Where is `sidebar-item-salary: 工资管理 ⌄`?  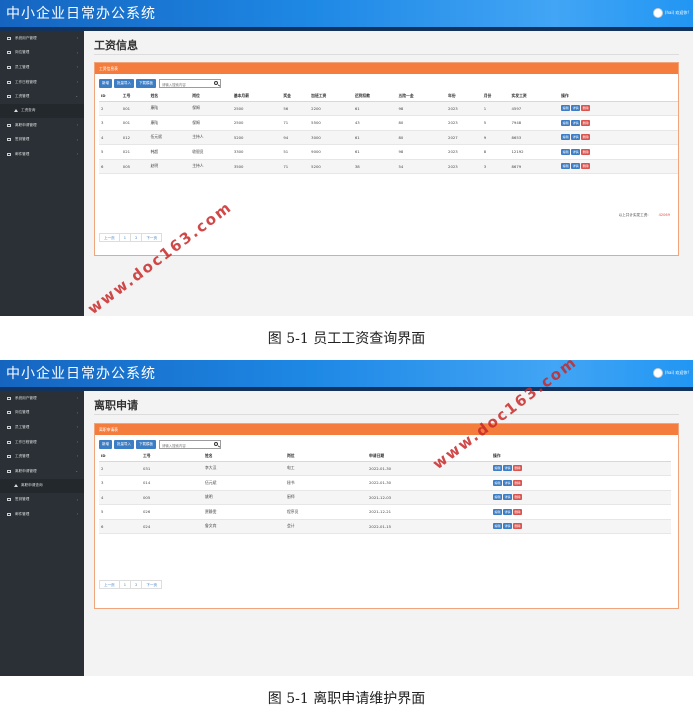
sidebar-item-salary: 工资管理 ⌄ is located at coordinates (42, 96).